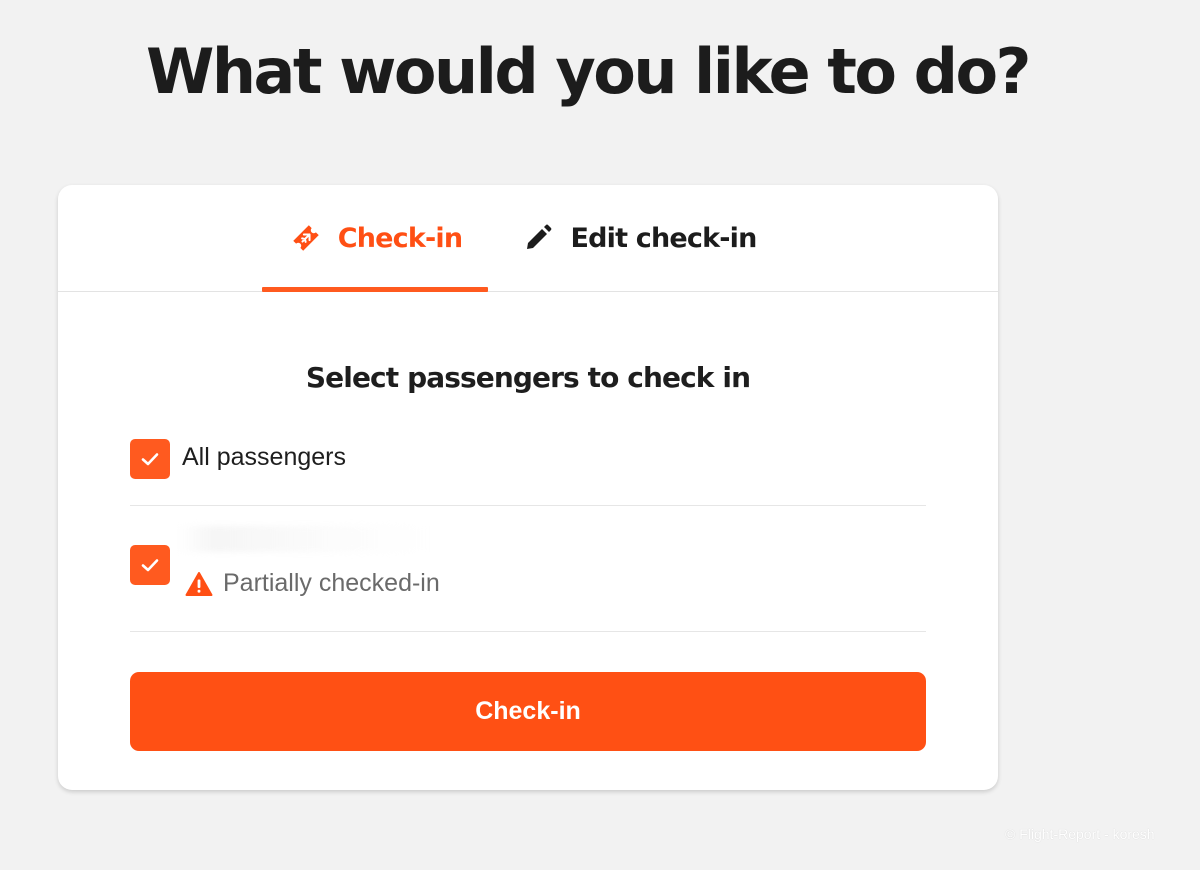 The height and width of the screenshot is (870, 1200). I want to click on pencil-icon, so click(538, 238).